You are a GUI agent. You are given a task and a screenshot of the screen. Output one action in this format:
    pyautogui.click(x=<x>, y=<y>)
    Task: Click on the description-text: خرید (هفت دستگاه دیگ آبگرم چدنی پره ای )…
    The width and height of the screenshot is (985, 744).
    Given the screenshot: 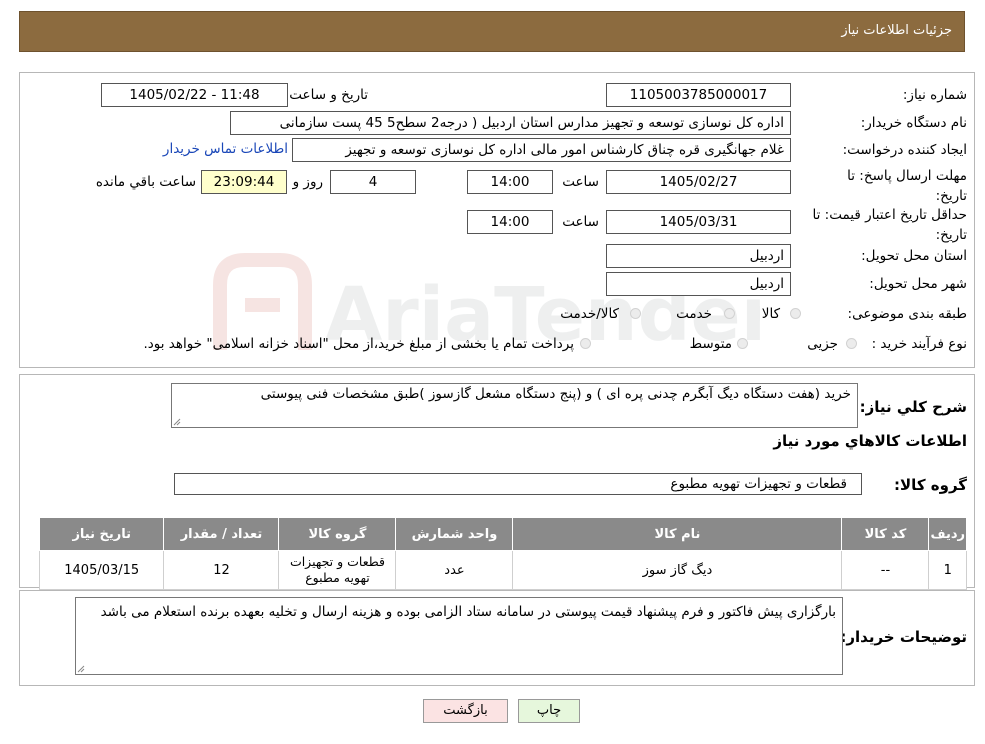 What is the action you would take?
    pyautogui.click(x=555, y=394)
    